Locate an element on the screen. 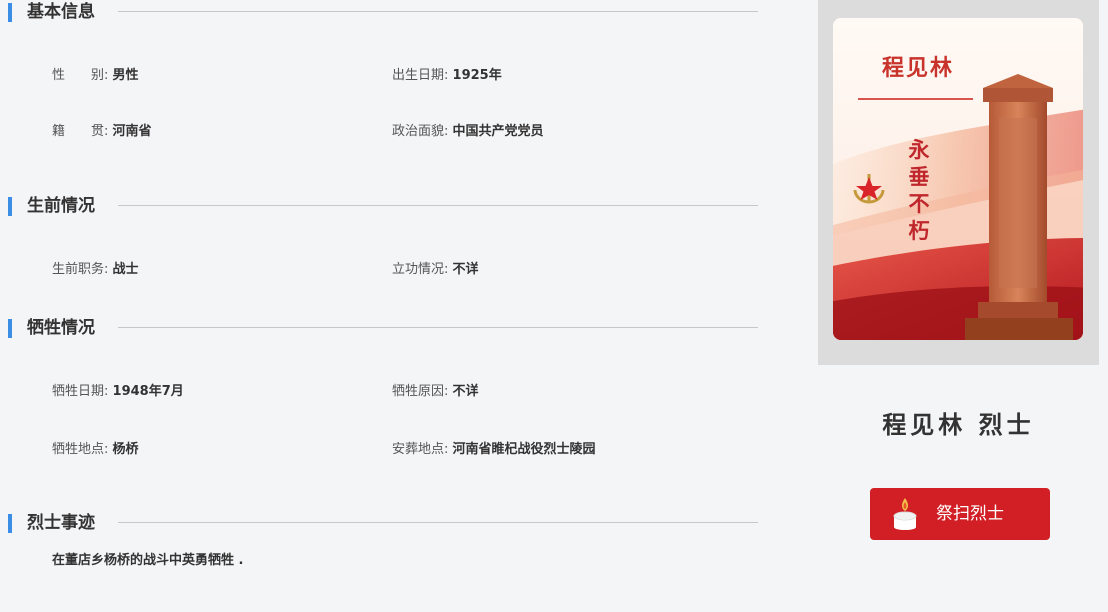 This screenshot has width=1108, height=612. field-value: 杨桥 is located at coordinates (125, 449).